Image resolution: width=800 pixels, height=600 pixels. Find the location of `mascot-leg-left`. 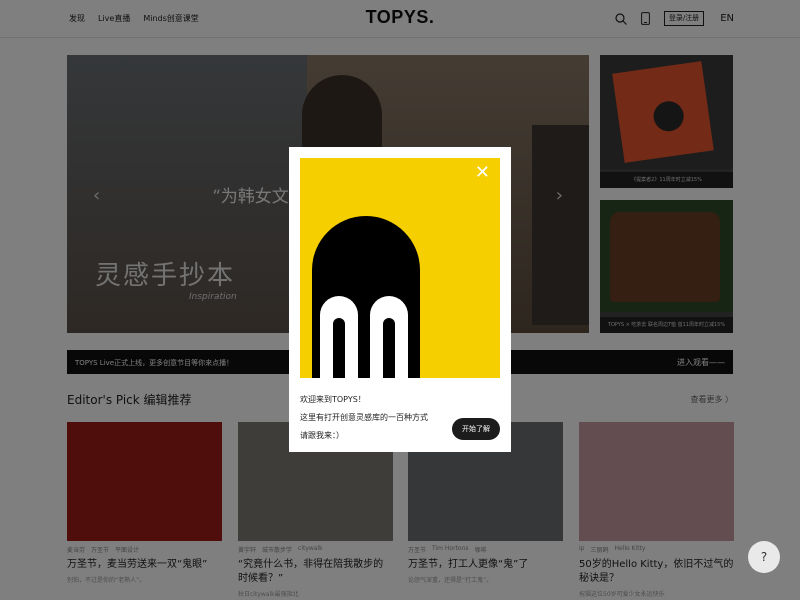

mascot-leg-left is located at coordinates (339, 337).